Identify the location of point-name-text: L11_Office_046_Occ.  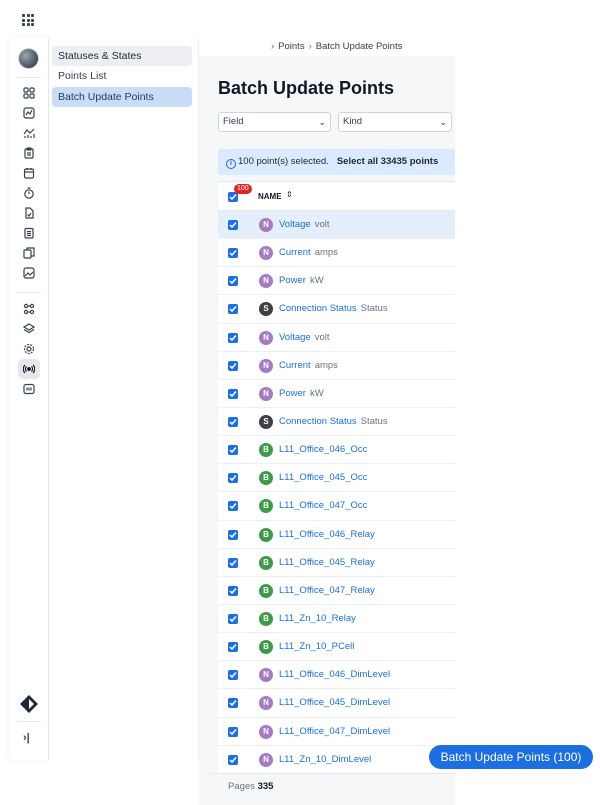
(323, 449).